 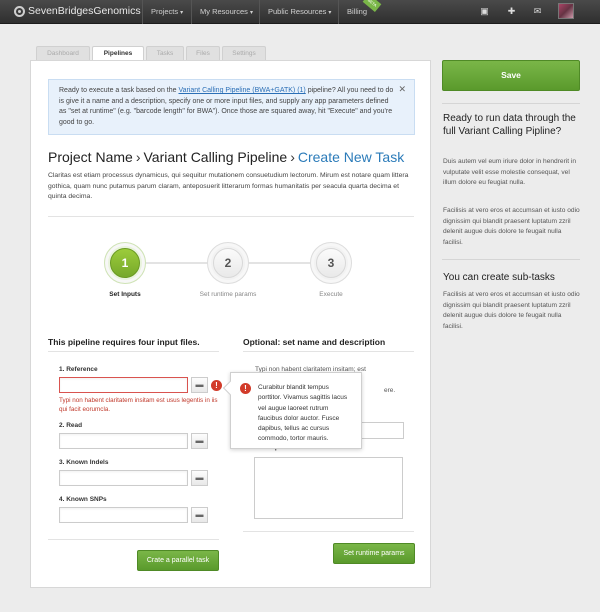 What do you see at coordinates (374, 553) in the screenshot?
I see `set-runtime-params-button: Set runtime params` at bounding box center [374, 553].